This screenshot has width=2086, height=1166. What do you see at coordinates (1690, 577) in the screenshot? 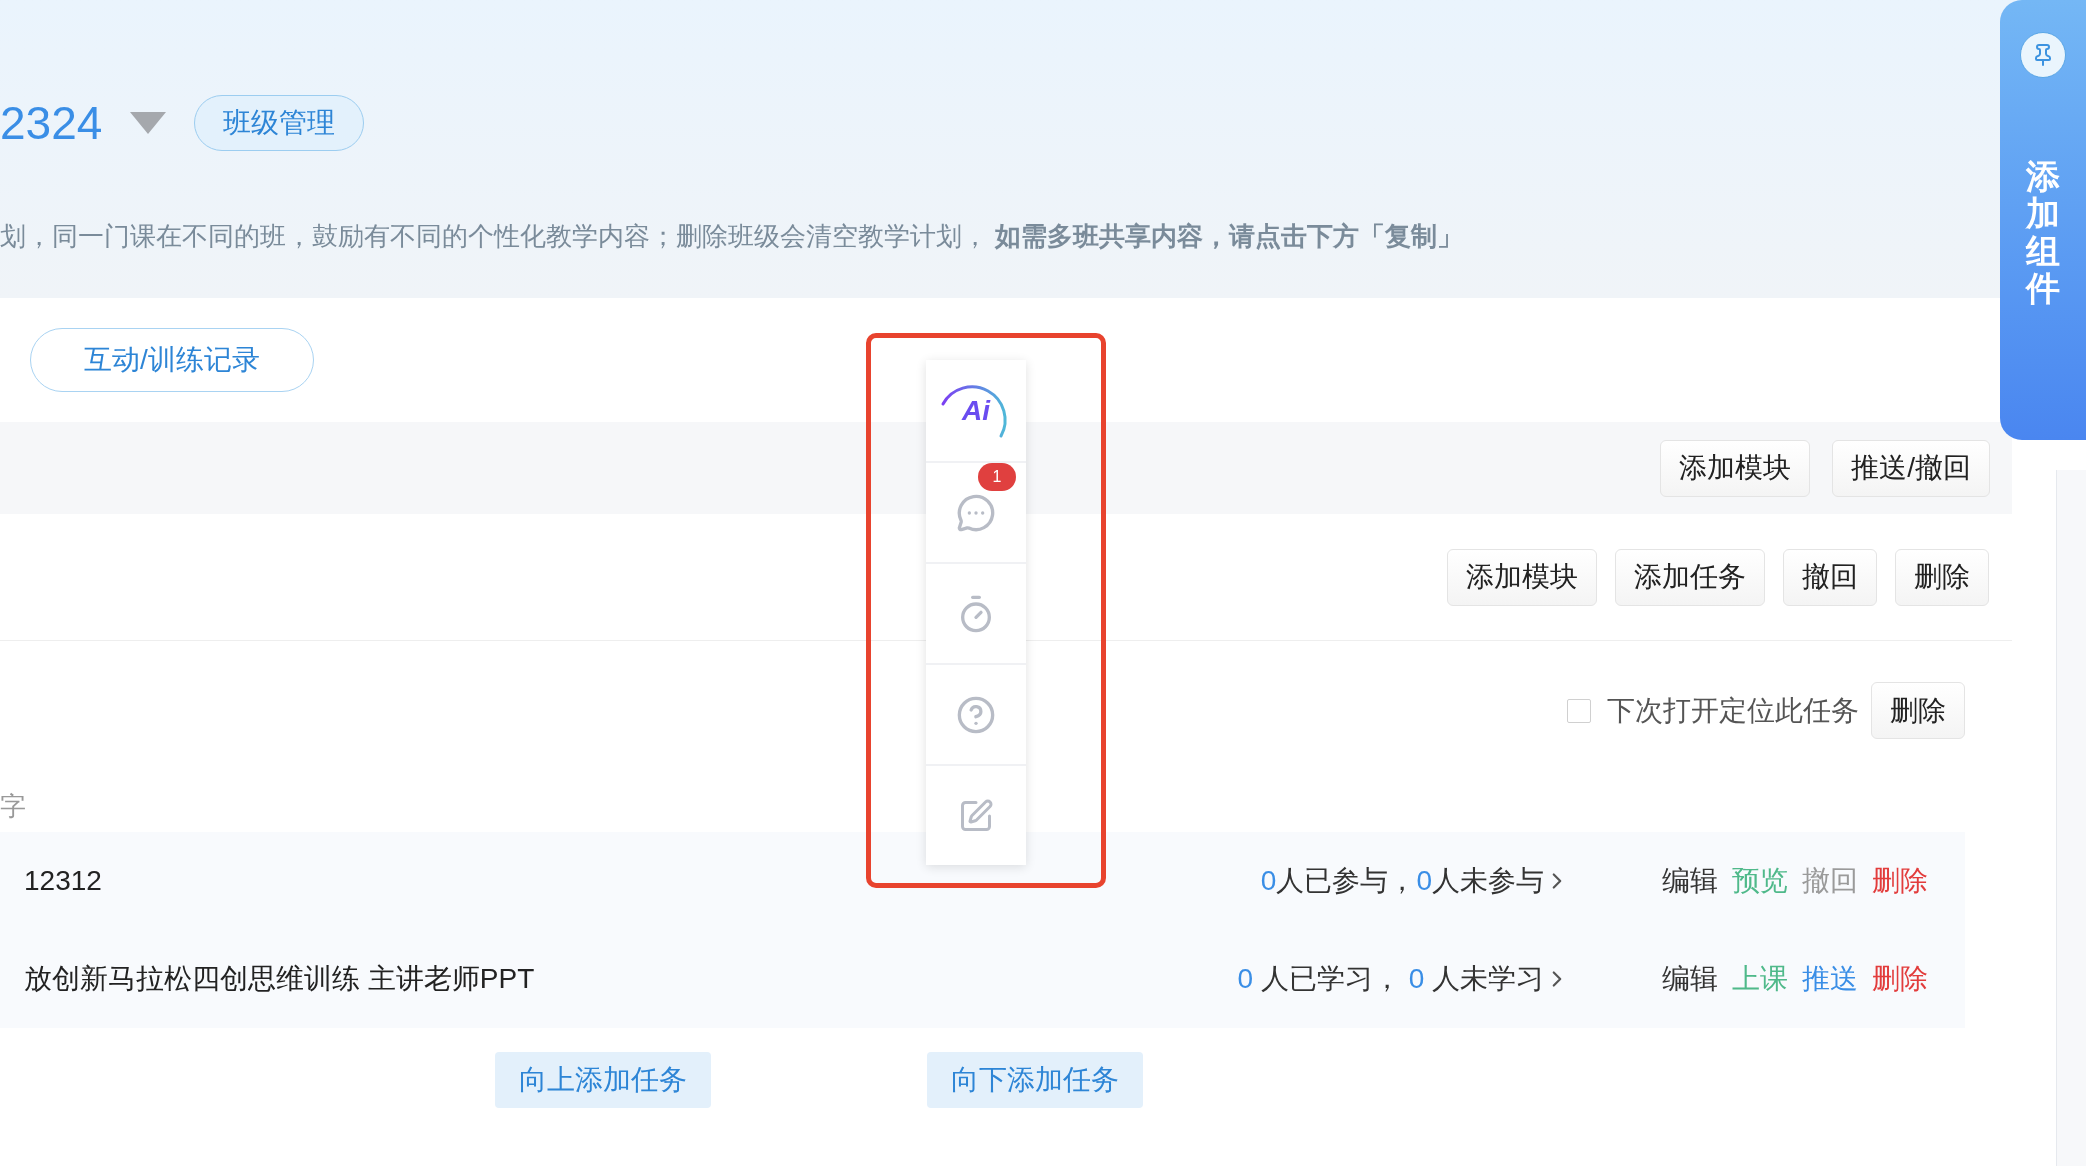
I see `module-action-button: 添加任务` at bounding box center [1690, 577].